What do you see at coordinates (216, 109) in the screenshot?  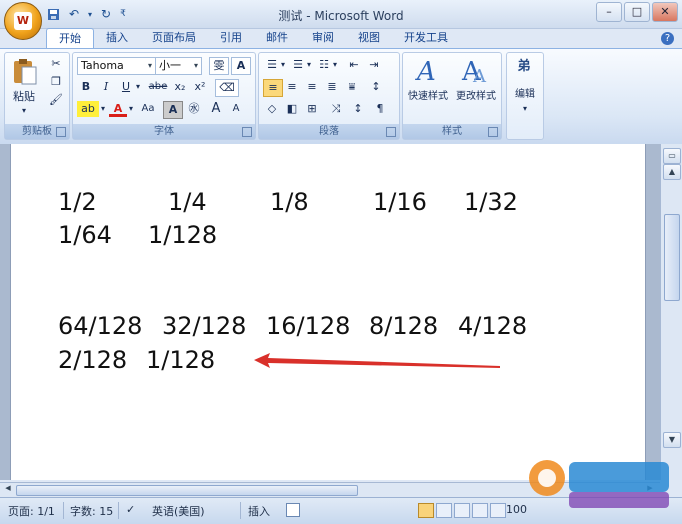 I see `grow-font-button: A` at bounding box center [216, 109].